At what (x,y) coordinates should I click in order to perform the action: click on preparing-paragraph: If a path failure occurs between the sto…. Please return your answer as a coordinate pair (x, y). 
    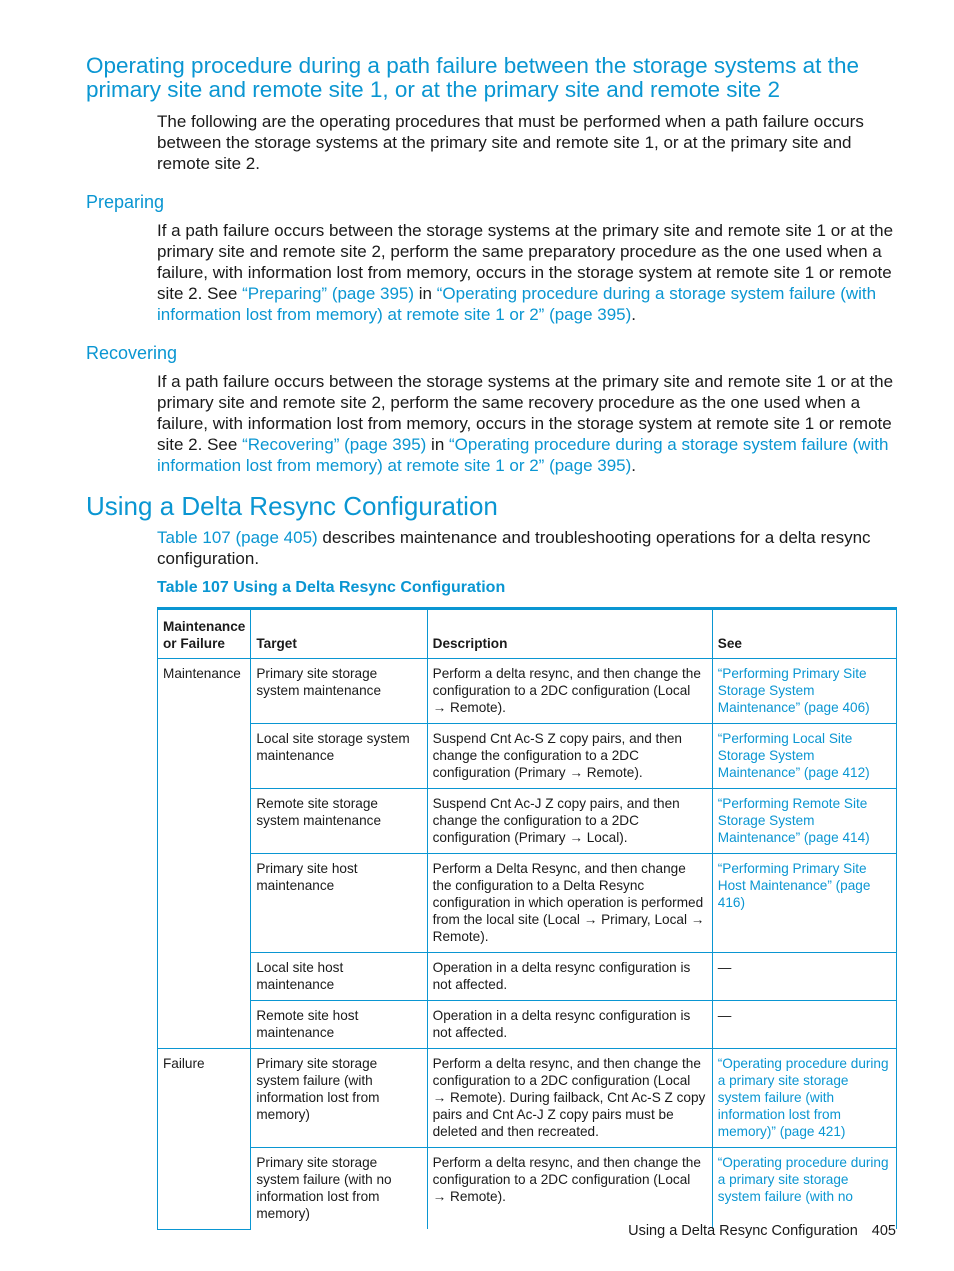
    Looking at the image, I should click on (529, 272).